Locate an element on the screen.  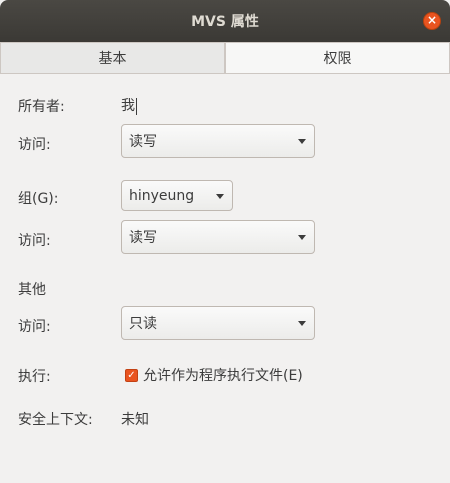
tab-bar: 基本 权限 is located at coordinates (225, 58).